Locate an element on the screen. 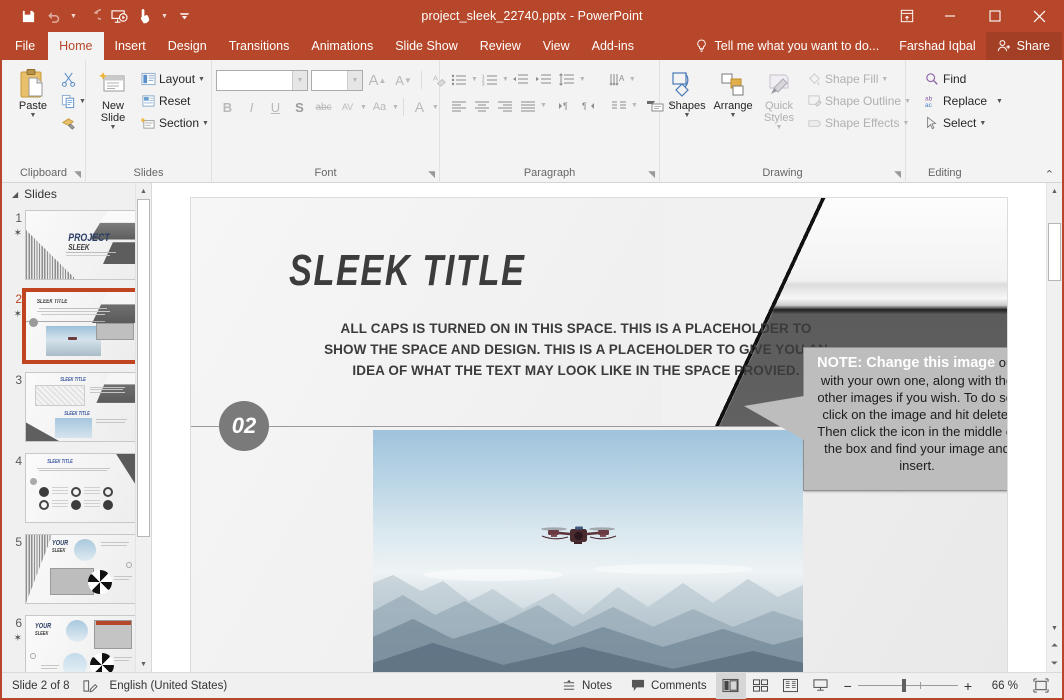 Image resolution: width=1064 pixels, height=700 pixels. fit-slide-to-window-button is located at coordinates (1041, 686).